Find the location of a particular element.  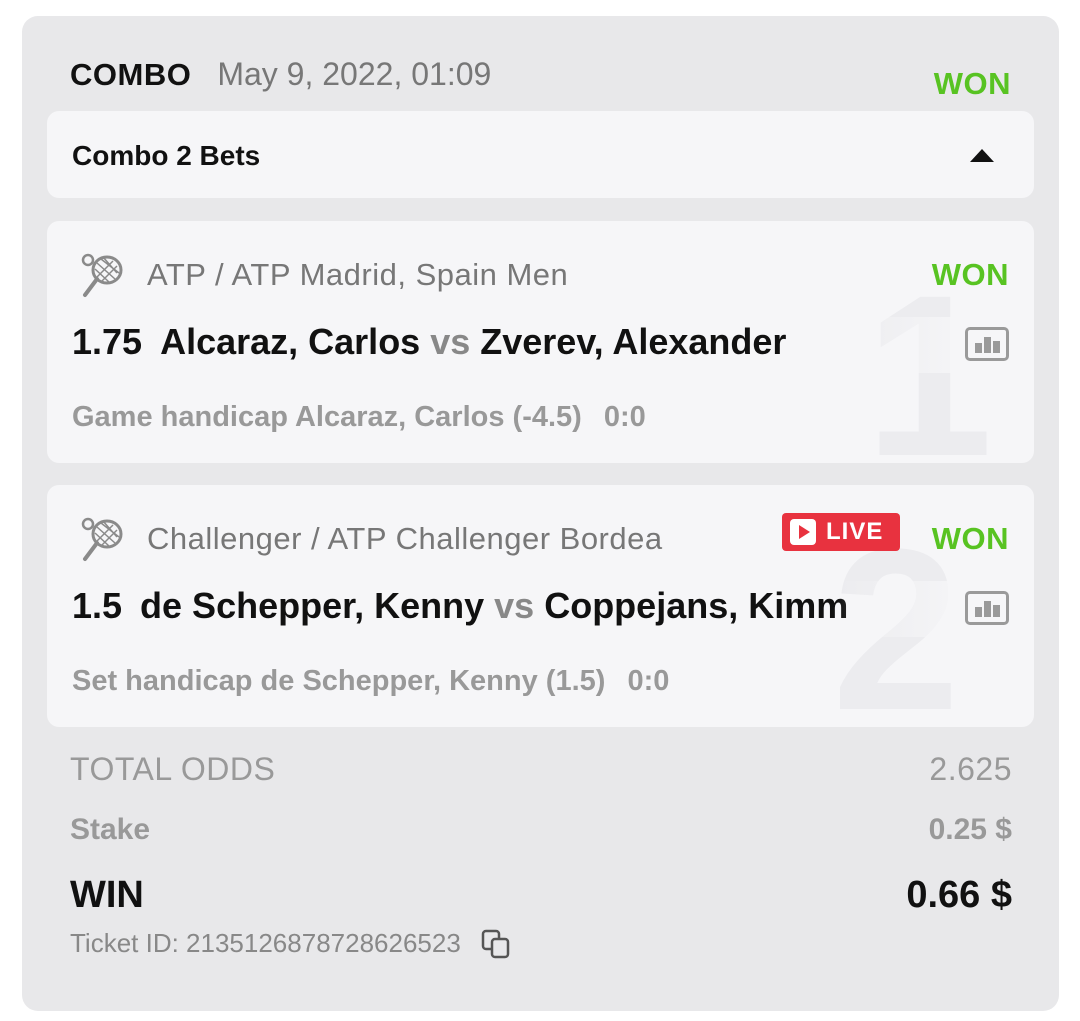

ticket-header: COMBO May 9, 2022, 01:09 is located at coordinates (280, 74).